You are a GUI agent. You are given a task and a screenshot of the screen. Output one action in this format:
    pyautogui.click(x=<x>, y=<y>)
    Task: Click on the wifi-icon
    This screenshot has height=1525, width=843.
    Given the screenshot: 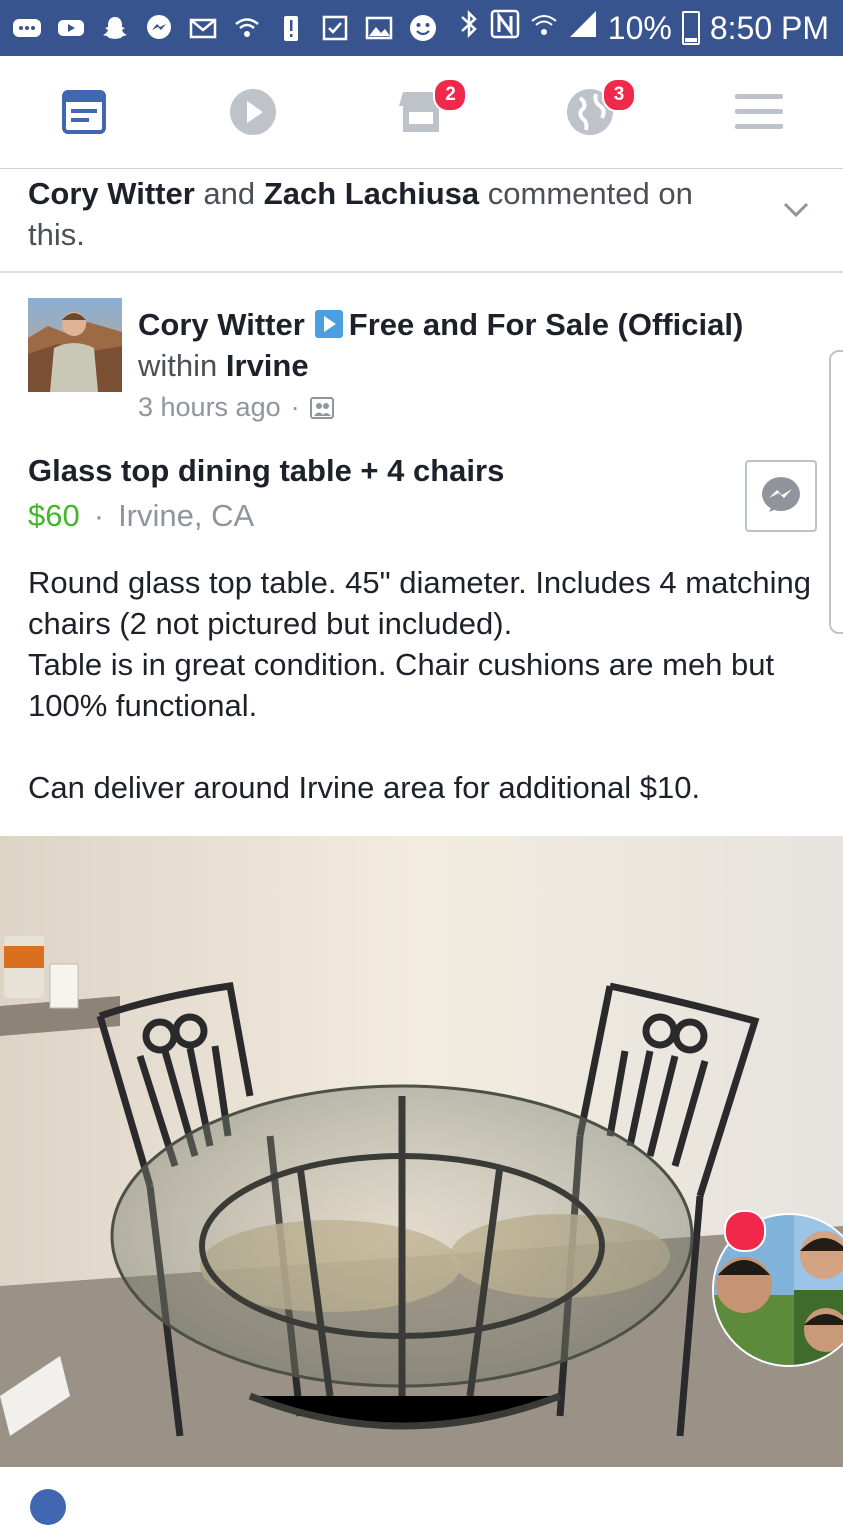 What is the action you would take?
    pyautogui.click(x=544, y=28)
    